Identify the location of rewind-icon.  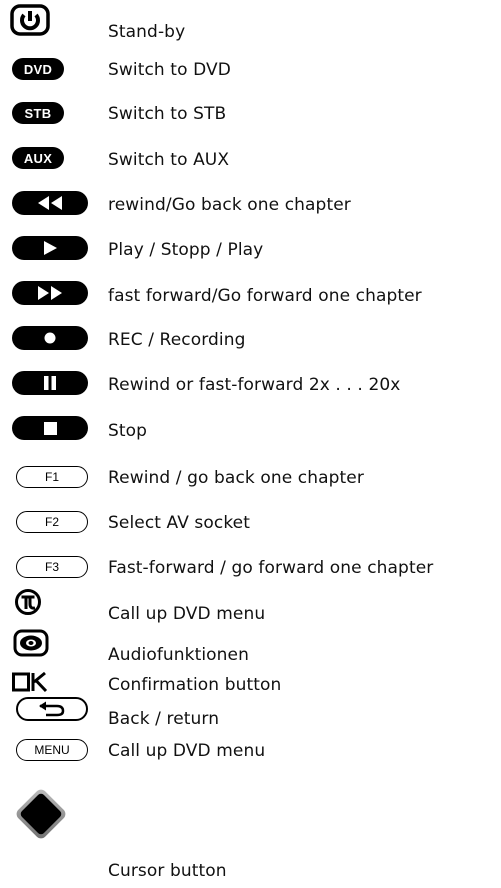
(50, 203).